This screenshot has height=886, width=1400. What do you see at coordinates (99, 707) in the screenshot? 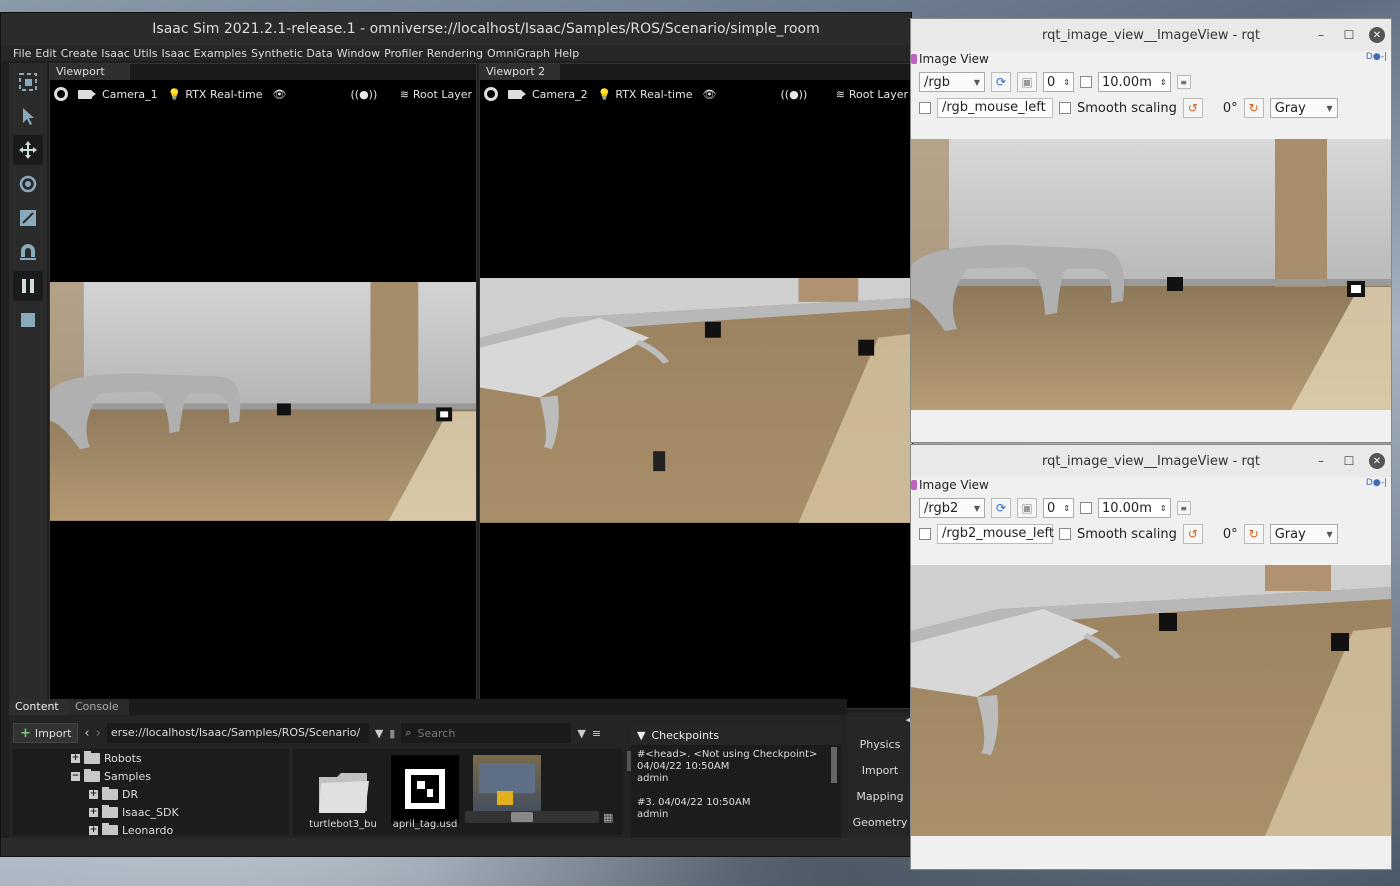
I see `tab-console: Console` at bounding box center [99, 707].